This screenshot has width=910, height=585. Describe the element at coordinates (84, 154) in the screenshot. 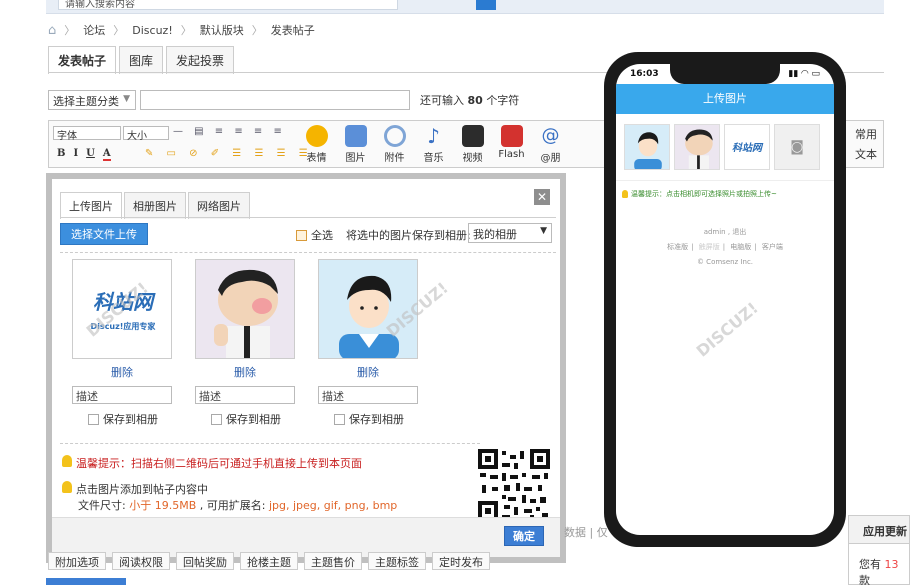

I see `format-buttons: B I U A` at that location.